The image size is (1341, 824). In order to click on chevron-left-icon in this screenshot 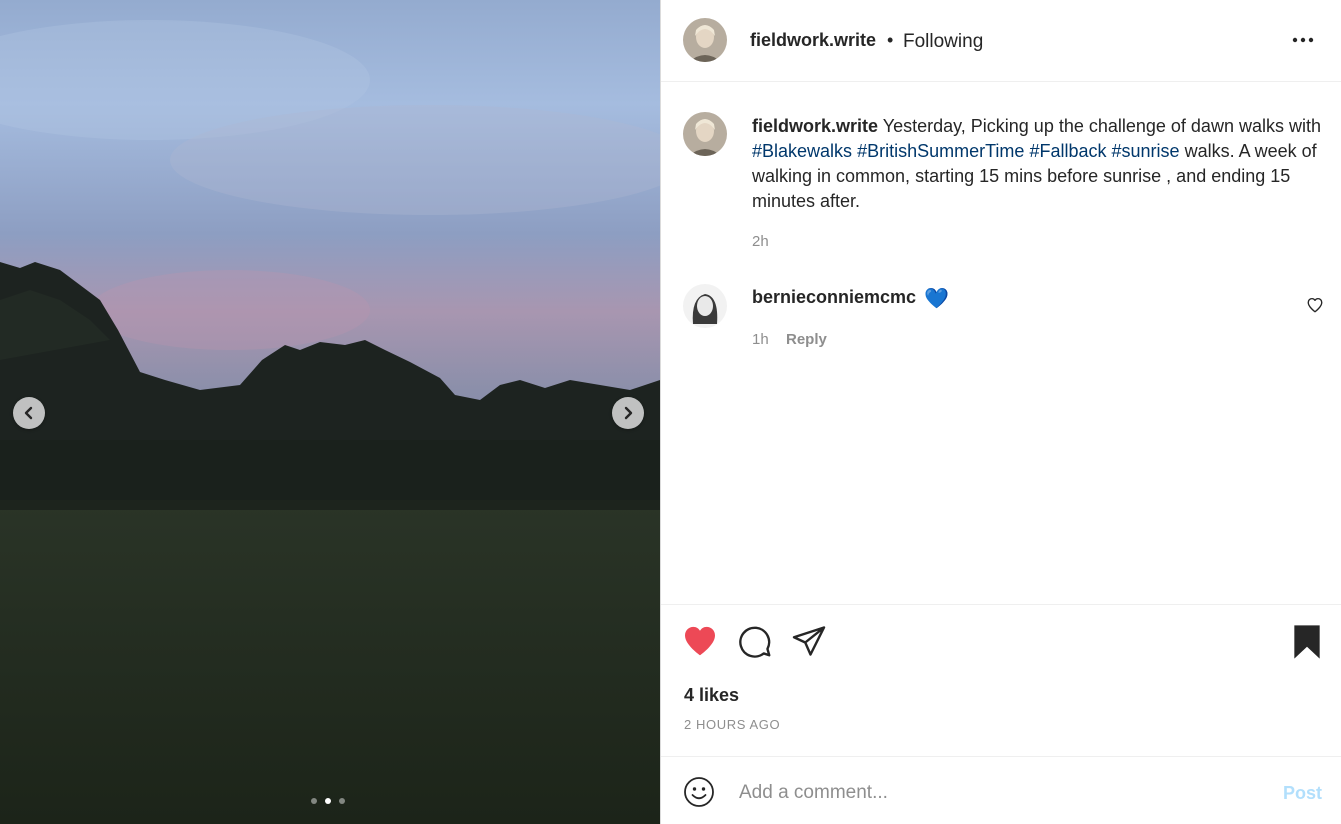, I will do `click(28, 413)`.